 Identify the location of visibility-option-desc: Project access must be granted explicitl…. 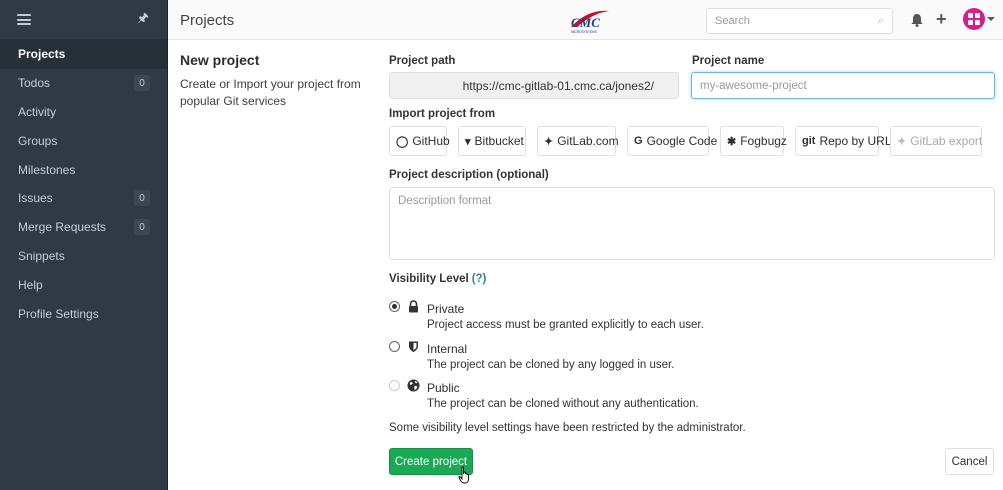
(565, 325).